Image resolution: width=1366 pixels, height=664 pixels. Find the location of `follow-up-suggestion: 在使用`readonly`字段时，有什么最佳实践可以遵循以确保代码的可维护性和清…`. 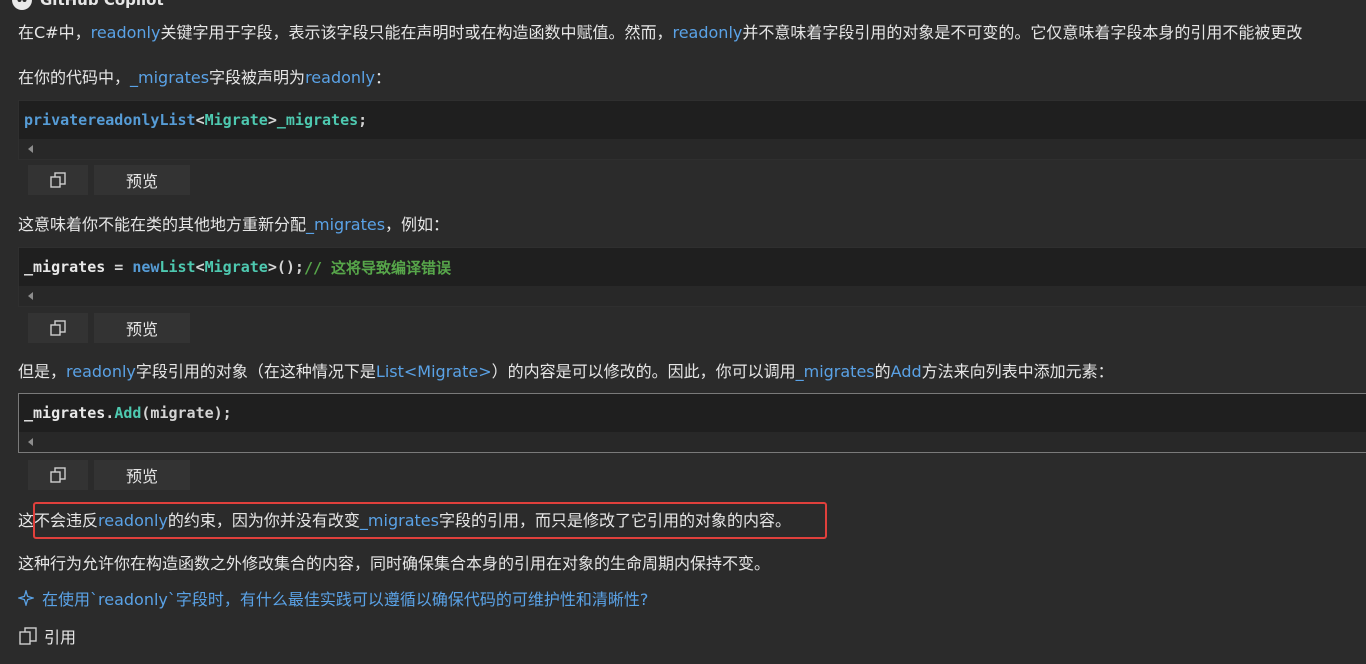

follow-up-suggestion: 在使用`readonly`字段时，有什么最佳实践可以遵循以确保代码的可维护性和清… is located at coordinates (333, 598).